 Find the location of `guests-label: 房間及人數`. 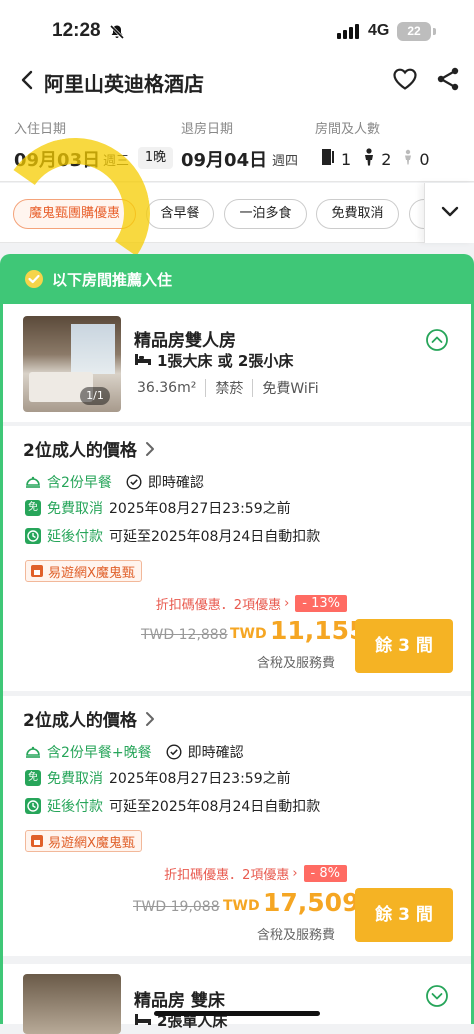

guests-label: 房間及人數 is located at coordinates (348, 129).